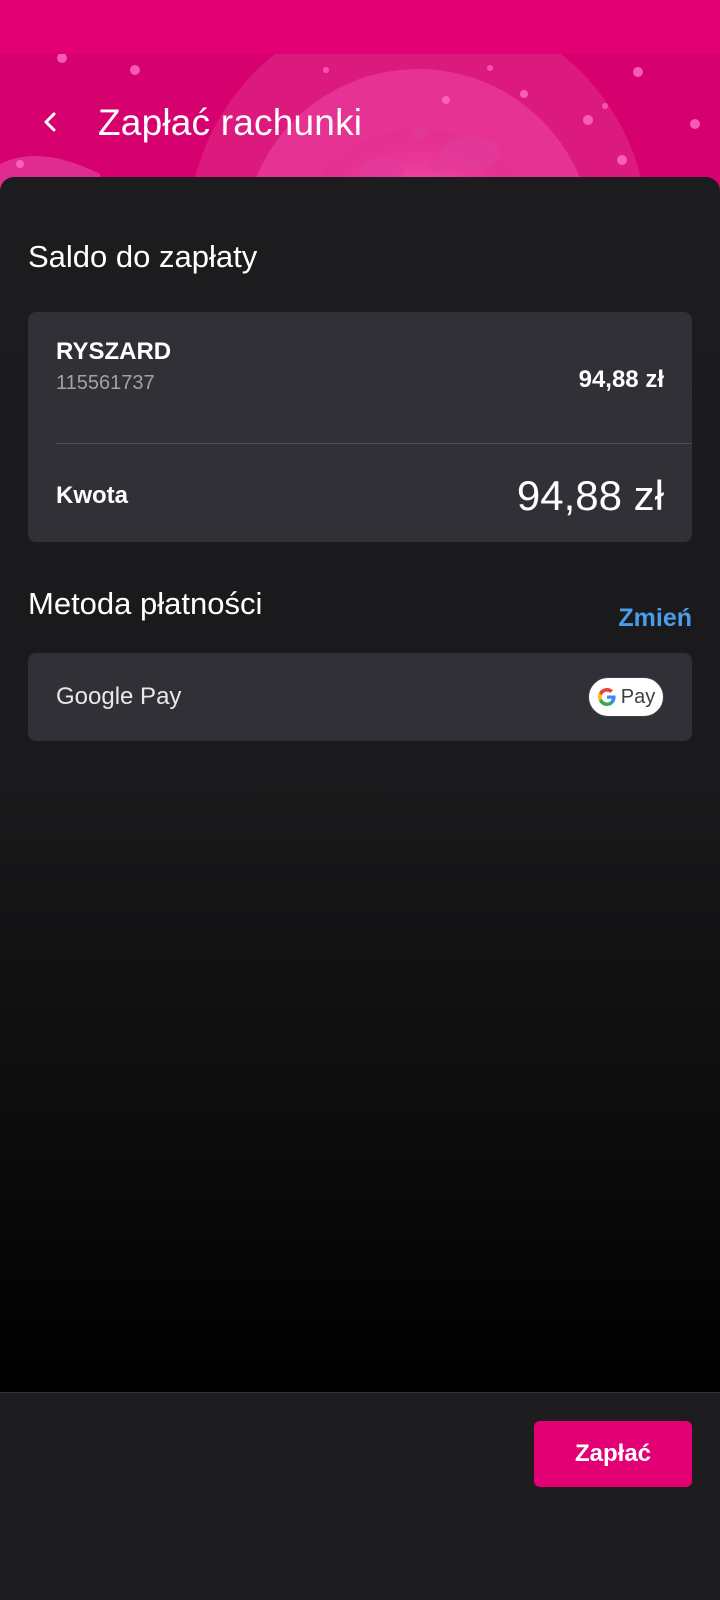  Describe the element at coordinates (613, 1454) in the screenshot. I see `pay-button: Zapłać` at that location.